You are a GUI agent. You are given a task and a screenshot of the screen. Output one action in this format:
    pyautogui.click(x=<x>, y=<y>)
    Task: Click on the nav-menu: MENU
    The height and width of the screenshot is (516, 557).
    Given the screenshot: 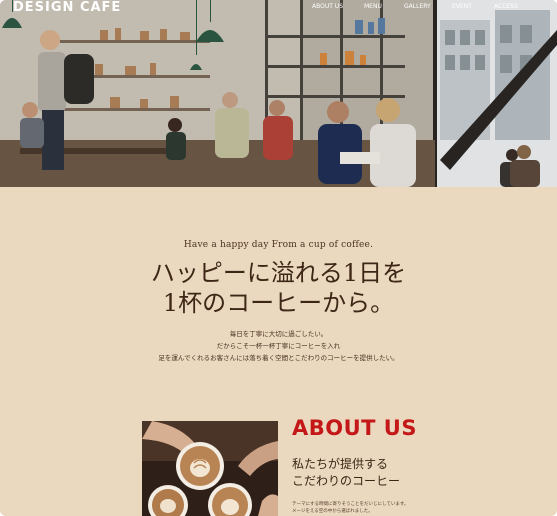 What is the action you would take?
    pyautogui.click(x=373, y=6)
    